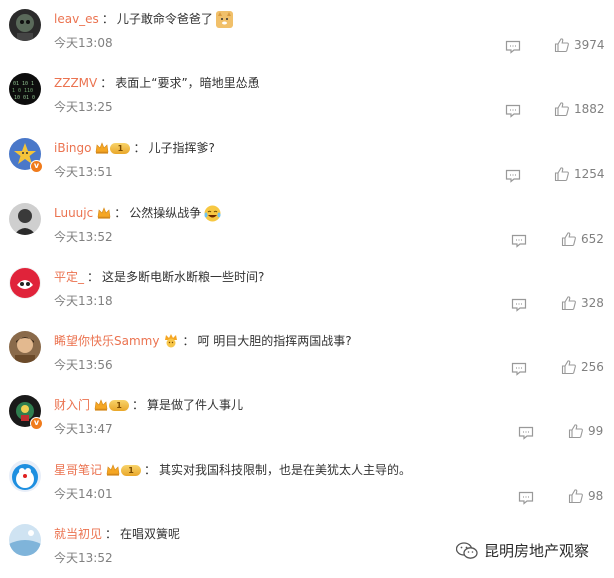 The width and height of the screenshot is (614, 578). I want to click on comment-line: ZZZMV：表面上“要求”，暗地里怂恿, so click(157, 83).